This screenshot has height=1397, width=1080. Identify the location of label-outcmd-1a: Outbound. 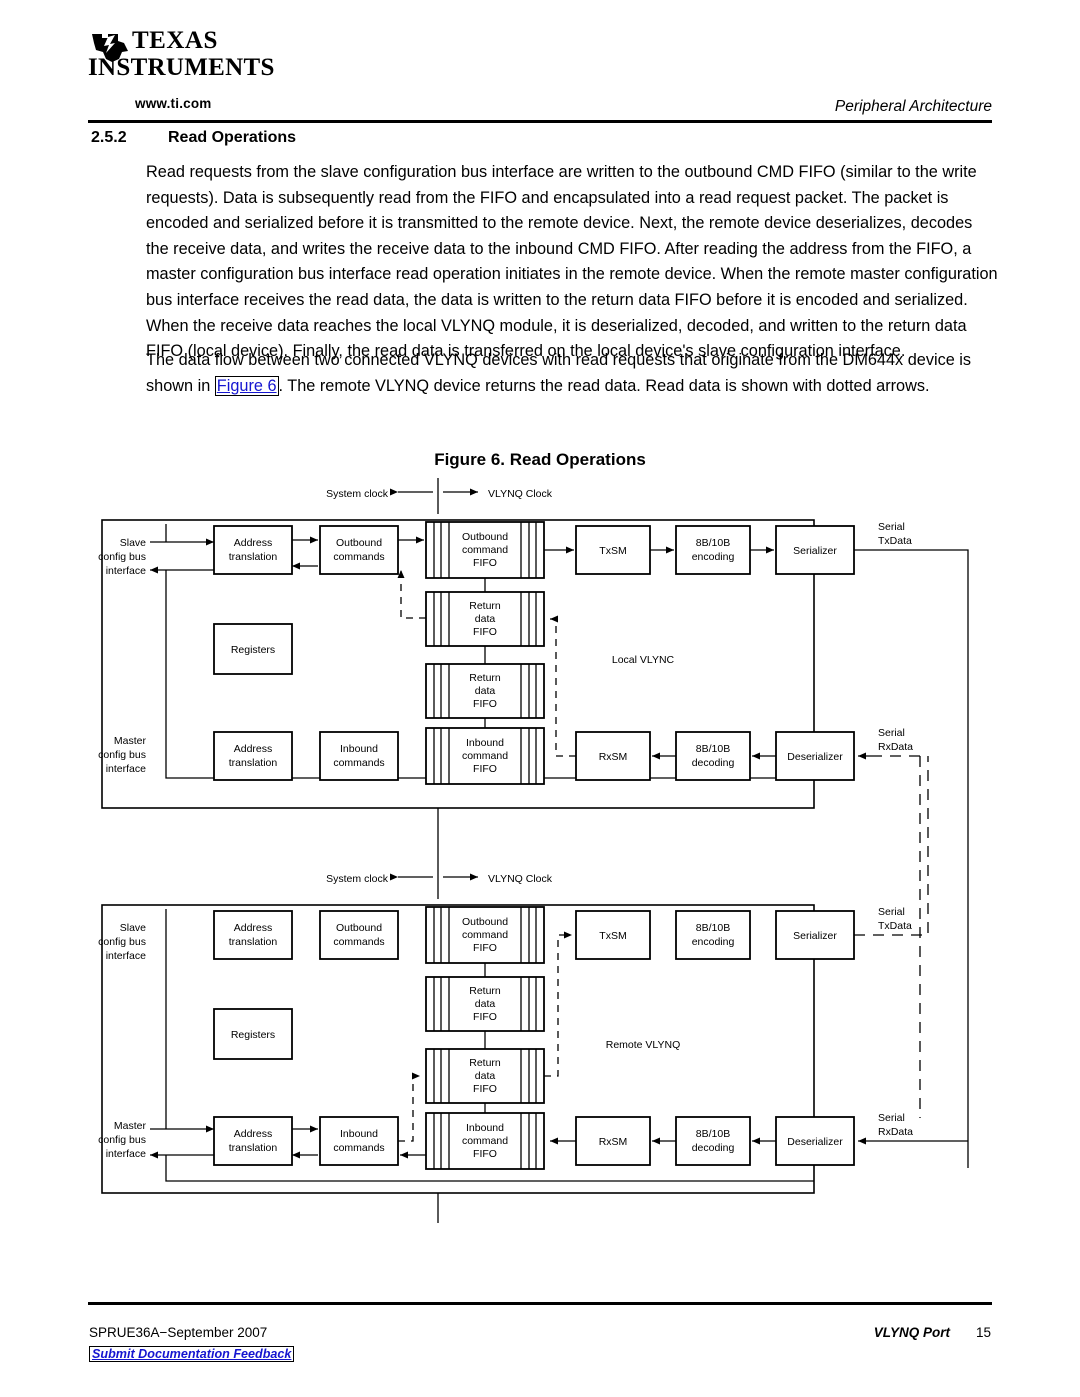
(359, 543).